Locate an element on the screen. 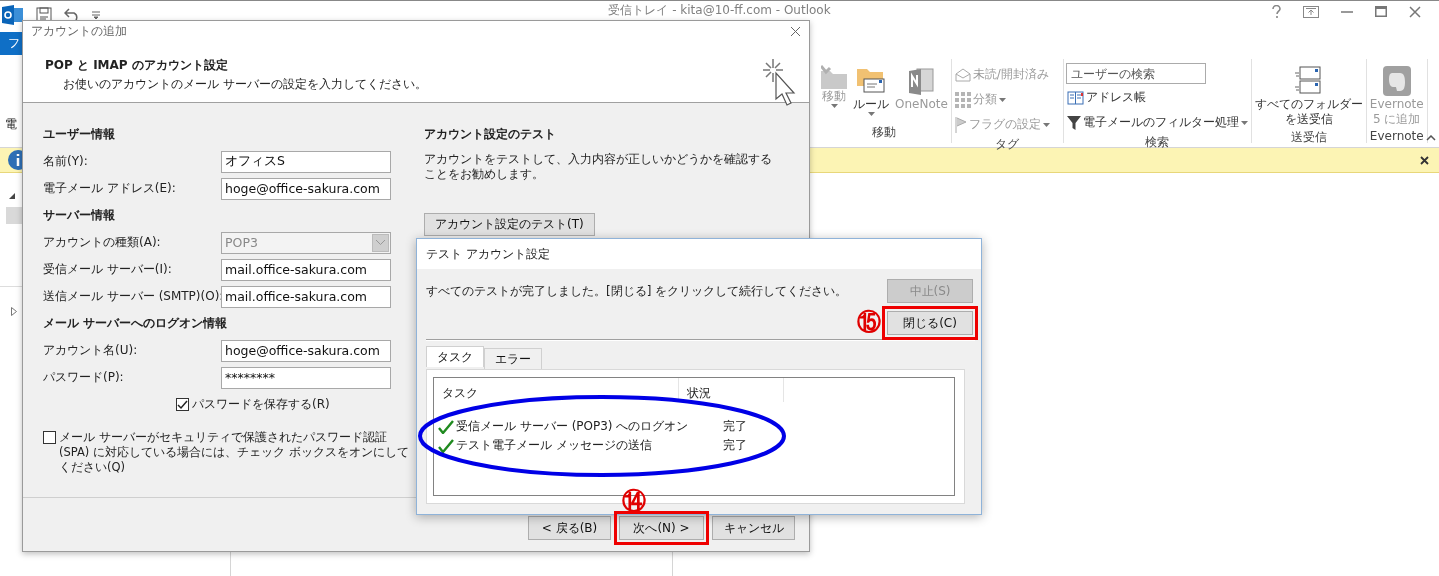 The width and height of the screenshot is (1439, 576). dialog-heading: POP と IMAP のアカウント設定 is located at coordinates (137, 65).